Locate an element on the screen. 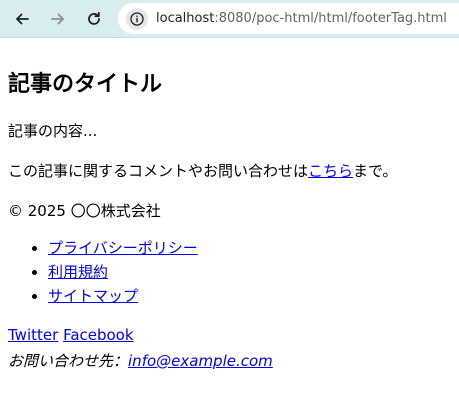  site-info-icon is located at coordinates (137, 18).